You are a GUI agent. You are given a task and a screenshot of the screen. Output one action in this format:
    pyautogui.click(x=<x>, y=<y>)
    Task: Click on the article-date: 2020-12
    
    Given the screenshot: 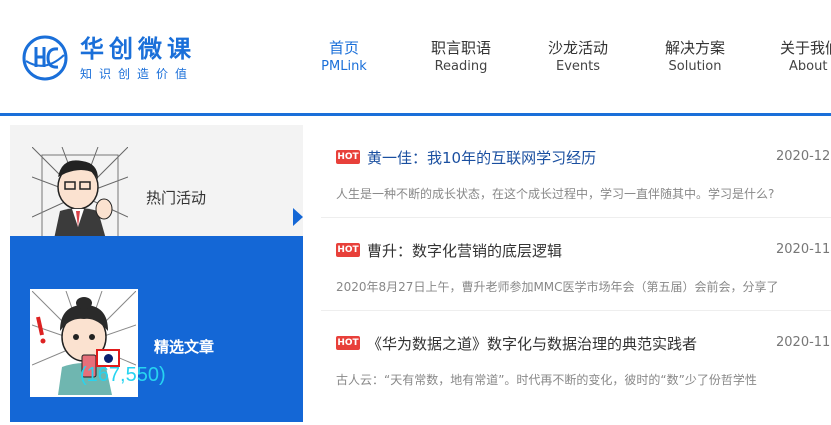 What is the action you would take?
    pyautogui.click(x=803, y=156)
    